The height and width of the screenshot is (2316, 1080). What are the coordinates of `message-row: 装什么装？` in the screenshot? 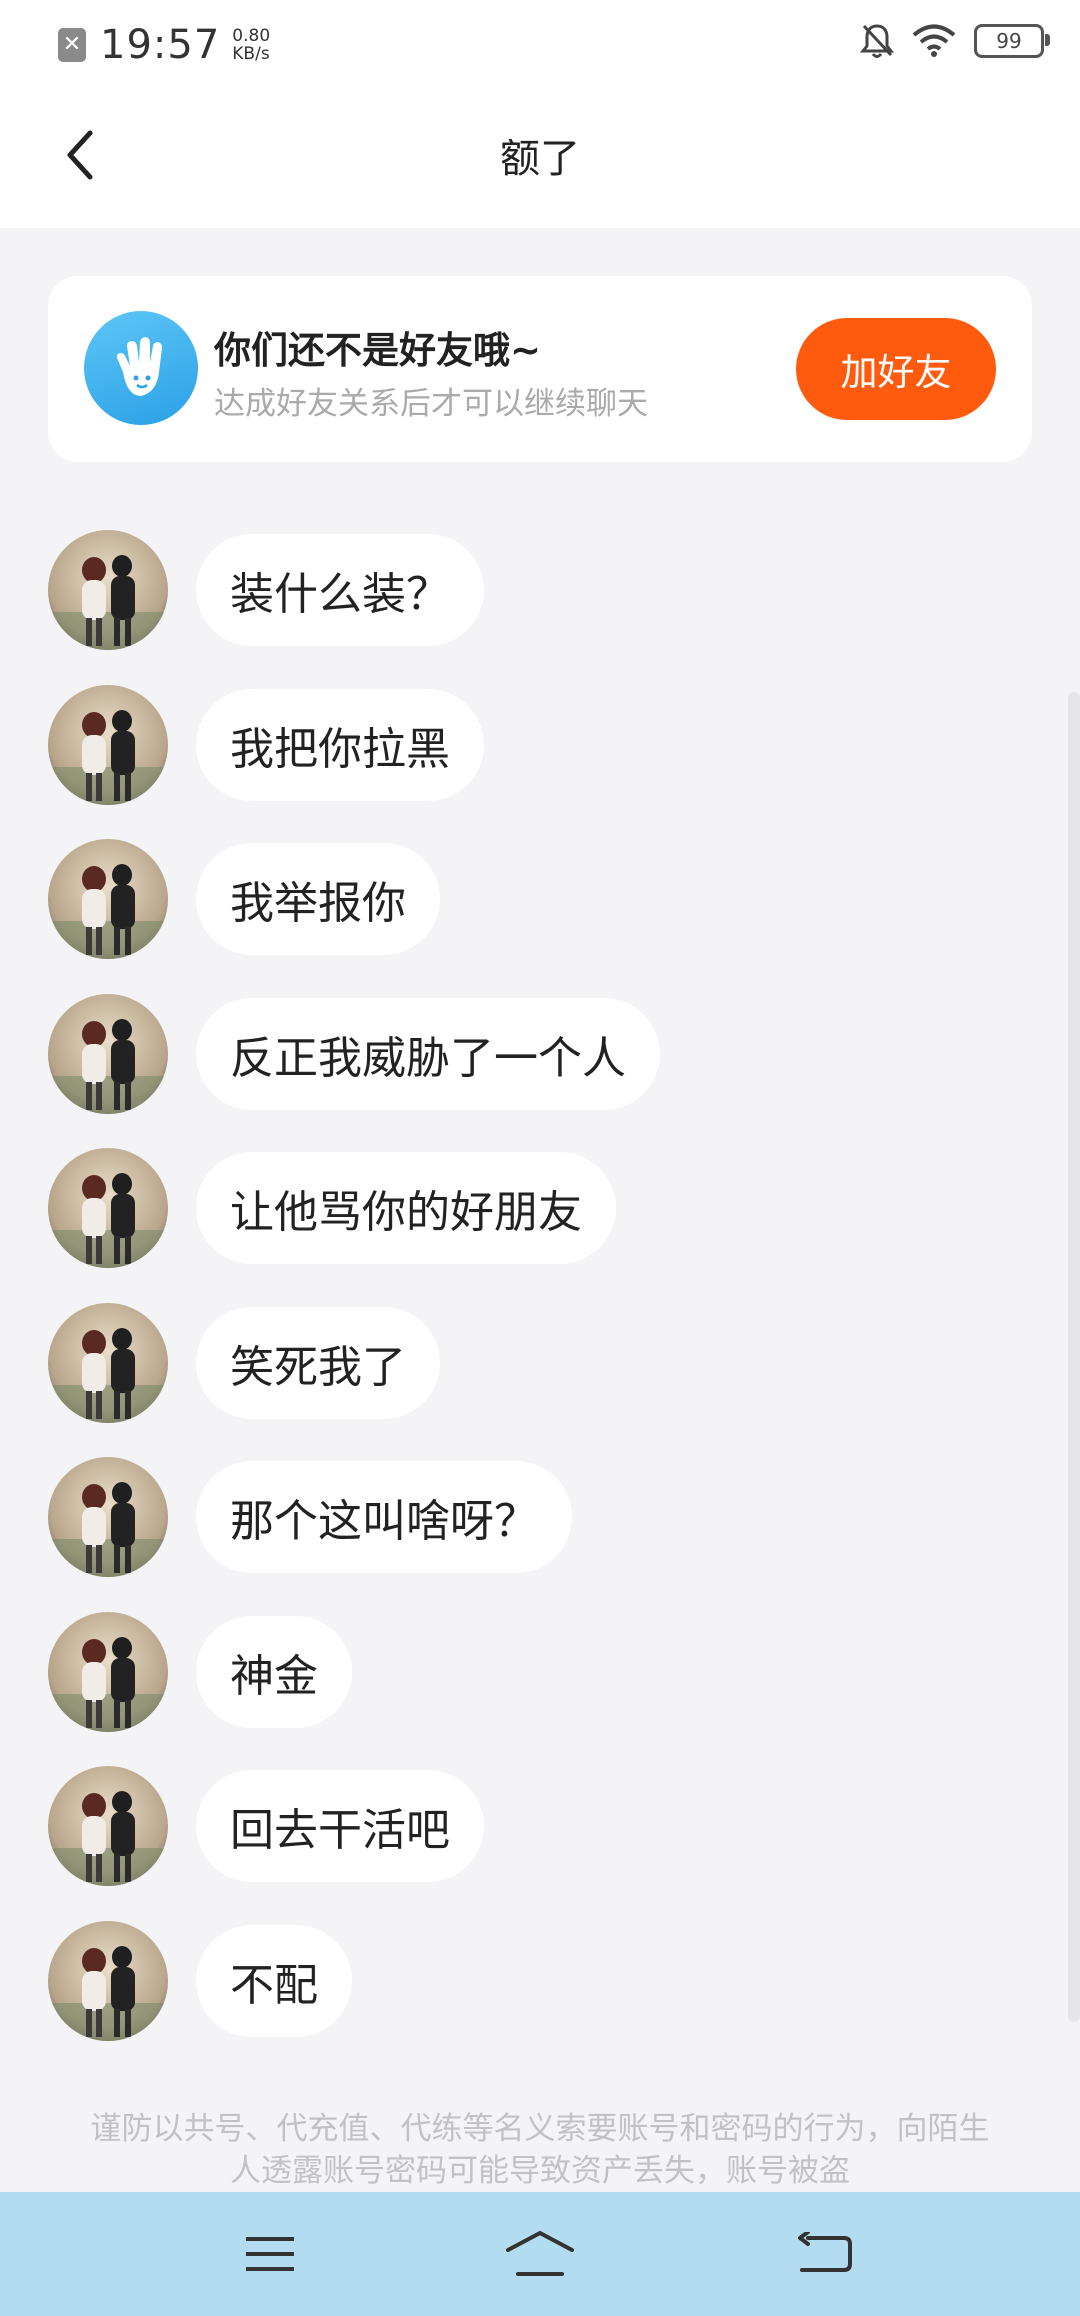 It's located at (266, 590).